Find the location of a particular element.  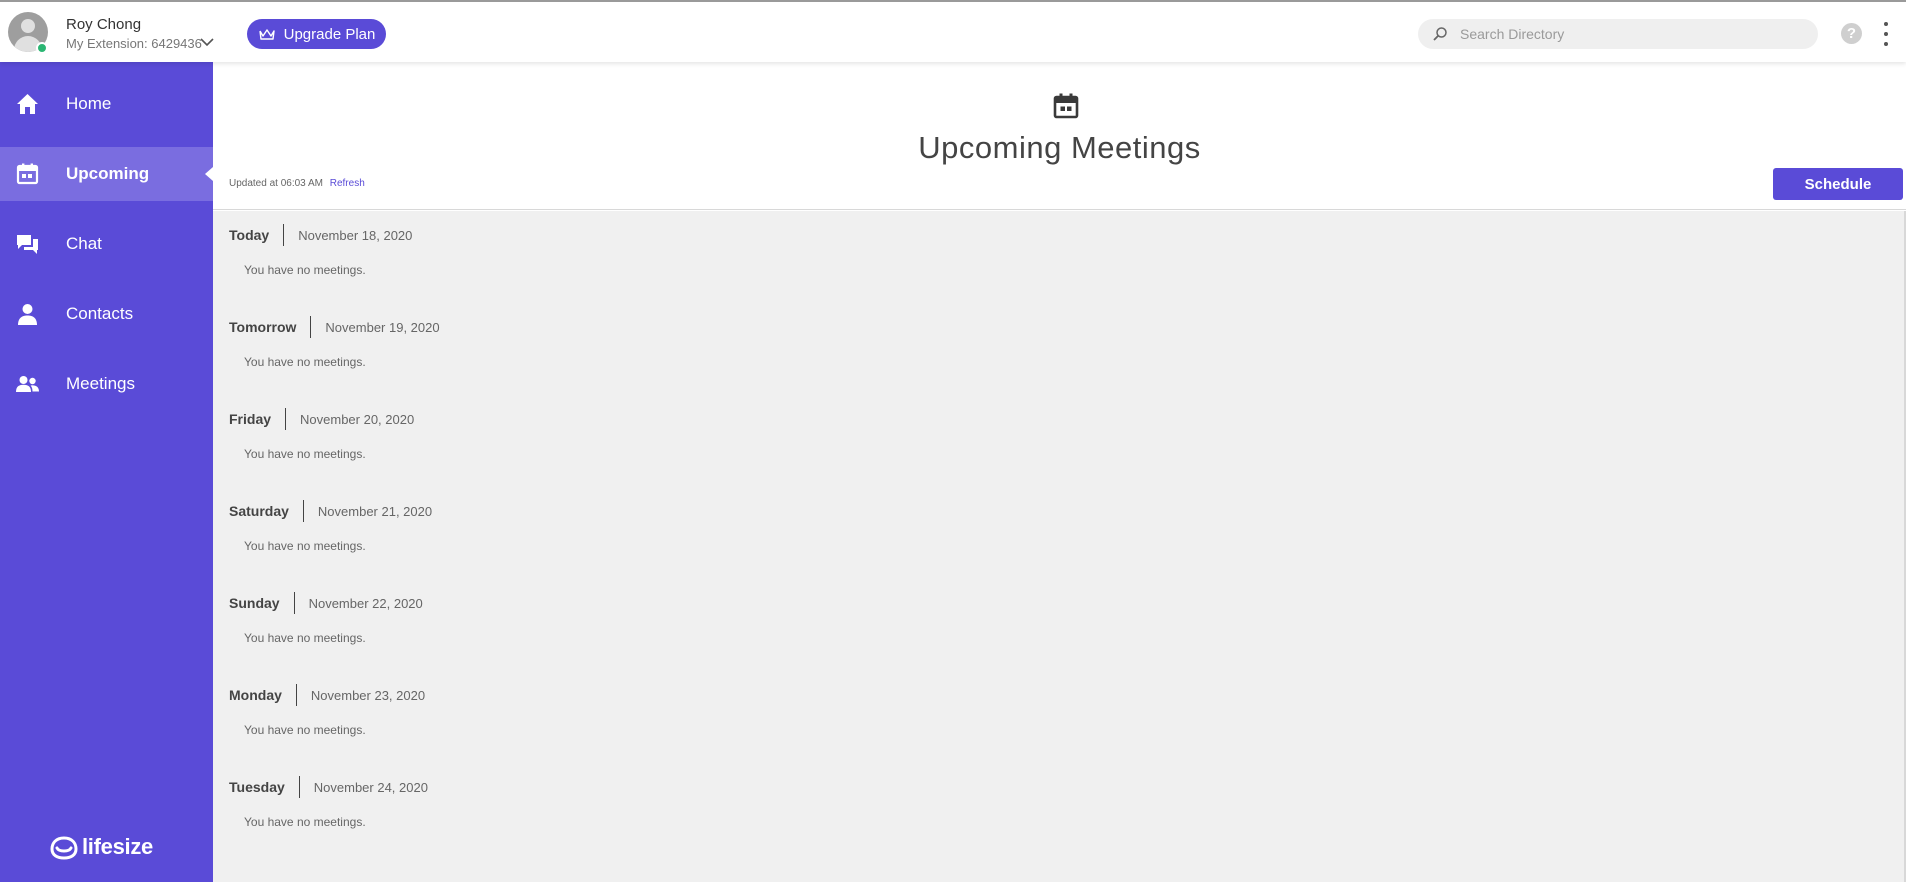

sidebar-item-chat: Chat is located at coordinates (106, 244).